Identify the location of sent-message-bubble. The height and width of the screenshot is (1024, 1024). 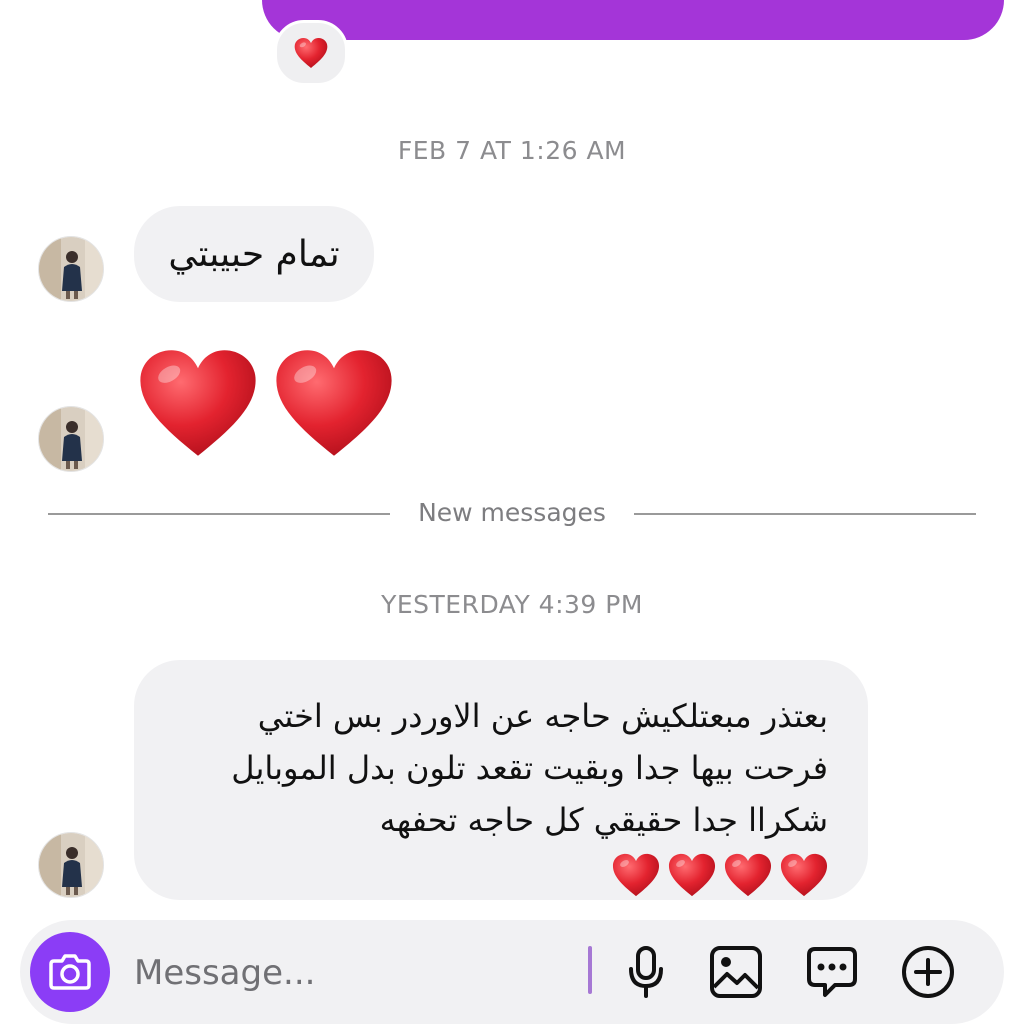
(633, 20).